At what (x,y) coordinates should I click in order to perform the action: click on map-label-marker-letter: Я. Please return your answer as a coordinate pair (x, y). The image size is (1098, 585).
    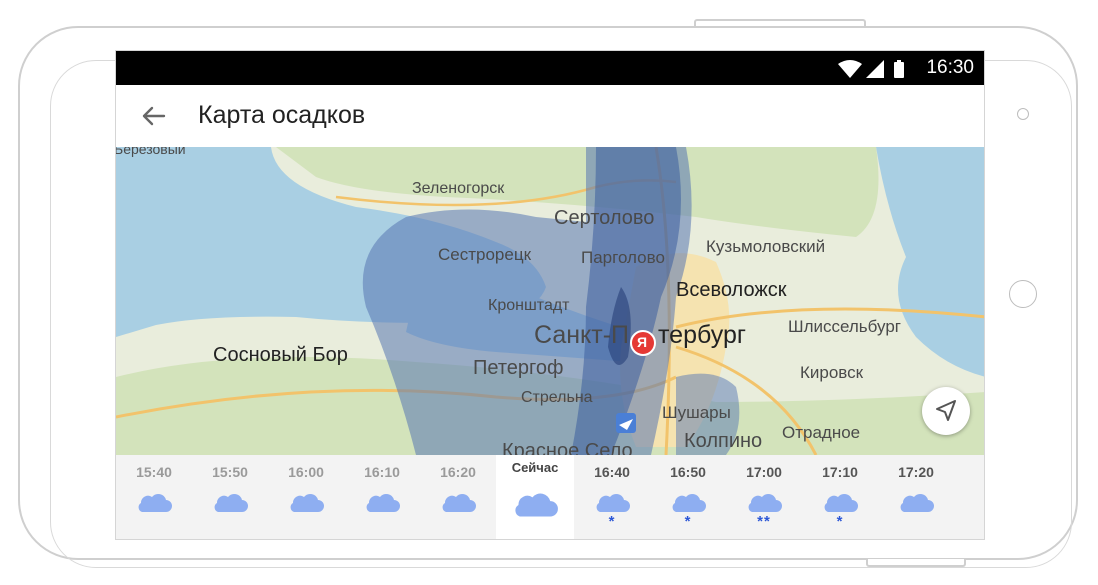
    Looking at the image, I should click on (642, 342).